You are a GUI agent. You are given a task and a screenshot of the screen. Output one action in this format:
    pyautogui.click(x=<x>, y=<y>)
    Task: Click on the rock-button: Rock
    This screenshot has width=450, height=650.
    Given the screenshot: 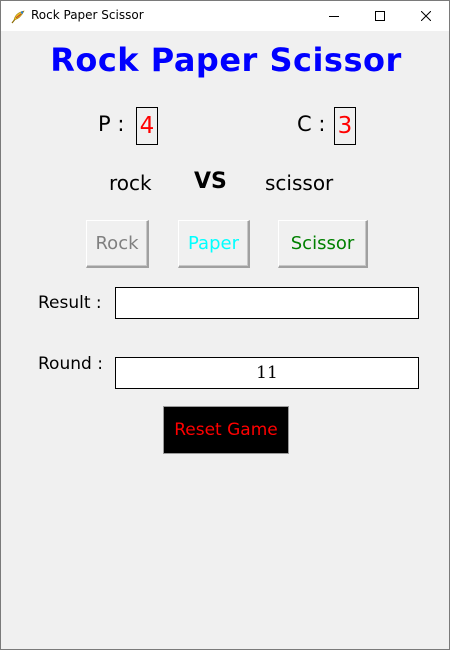 What is the action you would take?
    pyautogui.click(x=117, y=244)
    